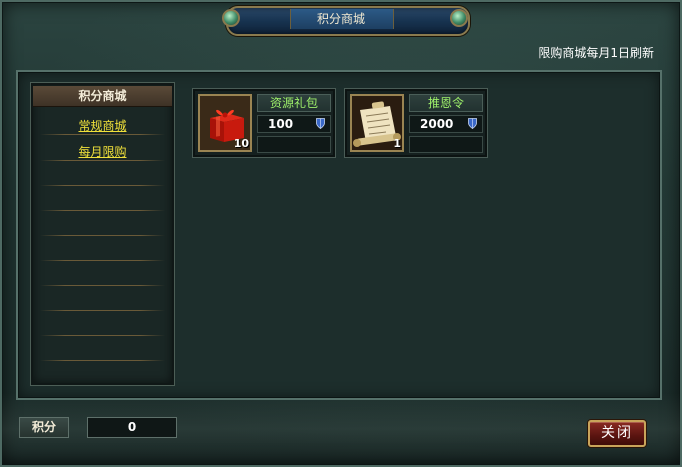  Describe the element at coordinates (102, 152) in the screenshot. I see `sidebar-item-monthly-limited: 每月限购` at that location.